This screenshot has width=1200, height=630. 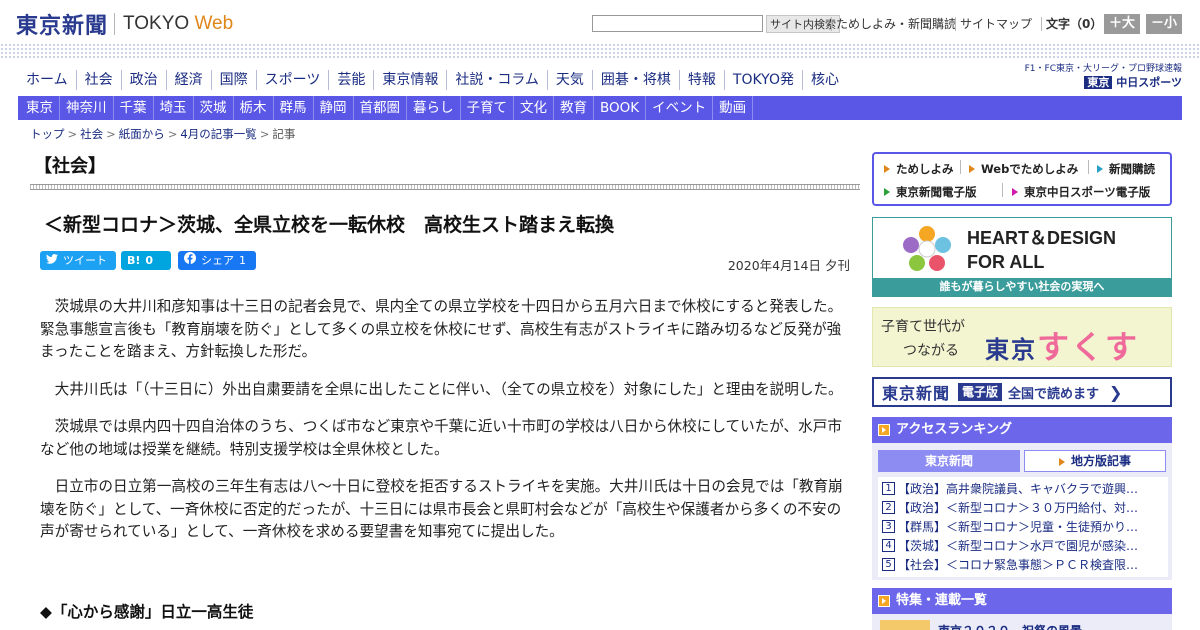 What do you see at coordinates (1022, 392) in the screenshot?
I see `e-paper-banner: 東京新聞 電子版 全国で読めます ❯` at bounding box center [1022, 392].